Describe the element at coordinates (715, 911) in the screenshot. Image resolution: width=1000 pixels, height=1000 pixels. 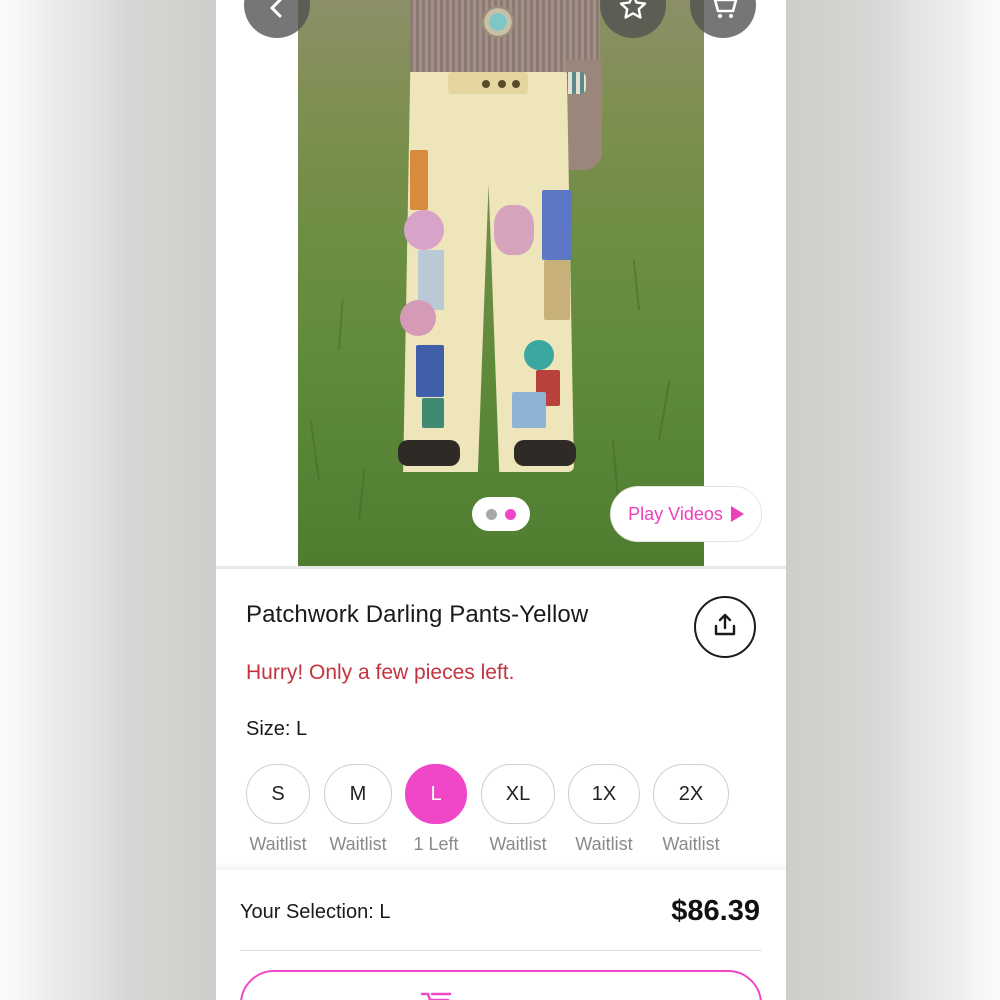
I see `product-price: $86.39` at that location.